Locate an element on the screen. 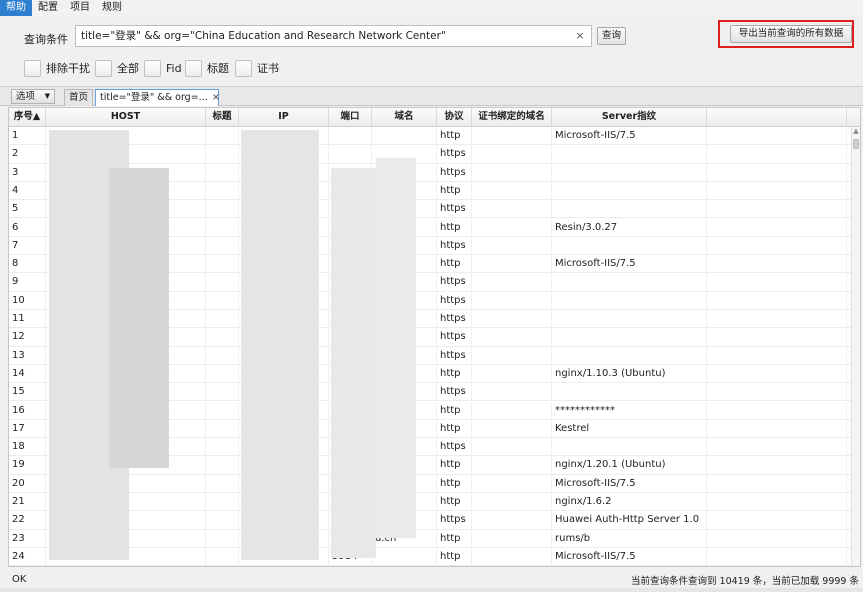 The width and height of the screenshot is (863, 592). search-button: 查询 is located at coordinates (611, 36).